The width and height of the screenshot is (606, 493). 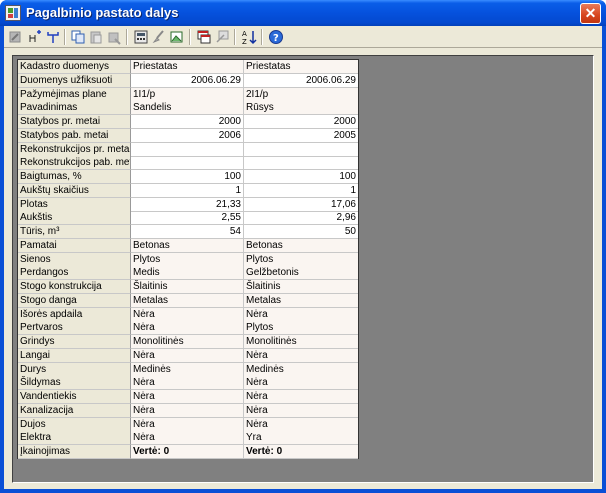 I want to click on table-row: Rekonstrukcijos pr. metai, so click(x=188, y=149).